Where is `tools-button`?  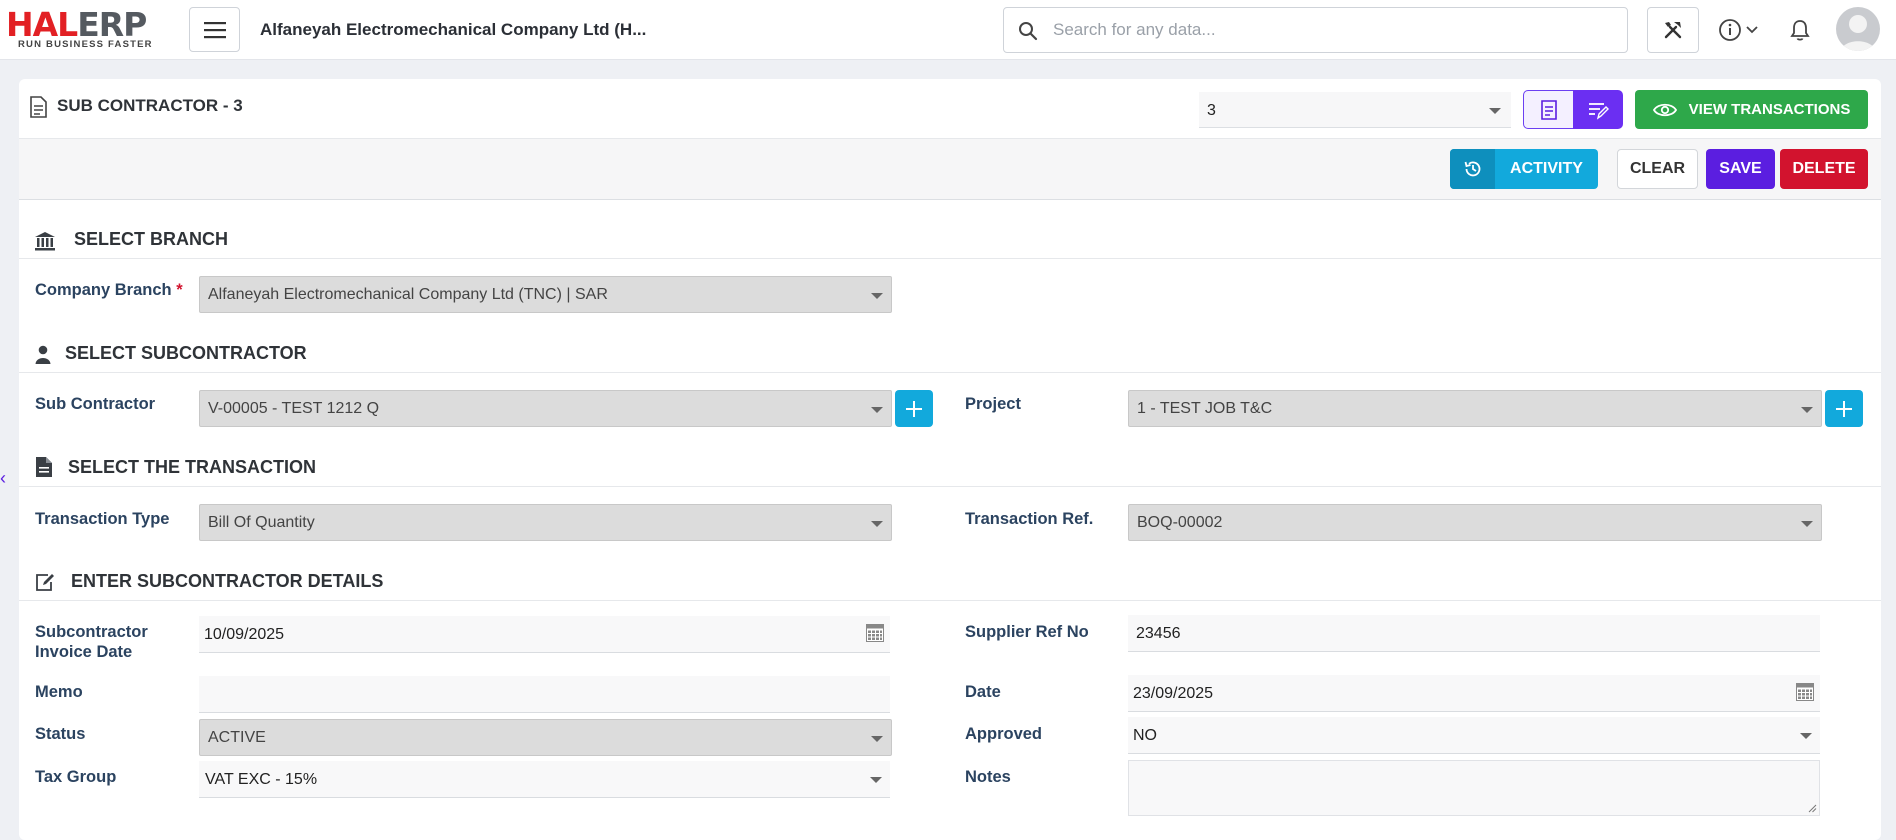
tools-button is located at coordinates (1673, 30).